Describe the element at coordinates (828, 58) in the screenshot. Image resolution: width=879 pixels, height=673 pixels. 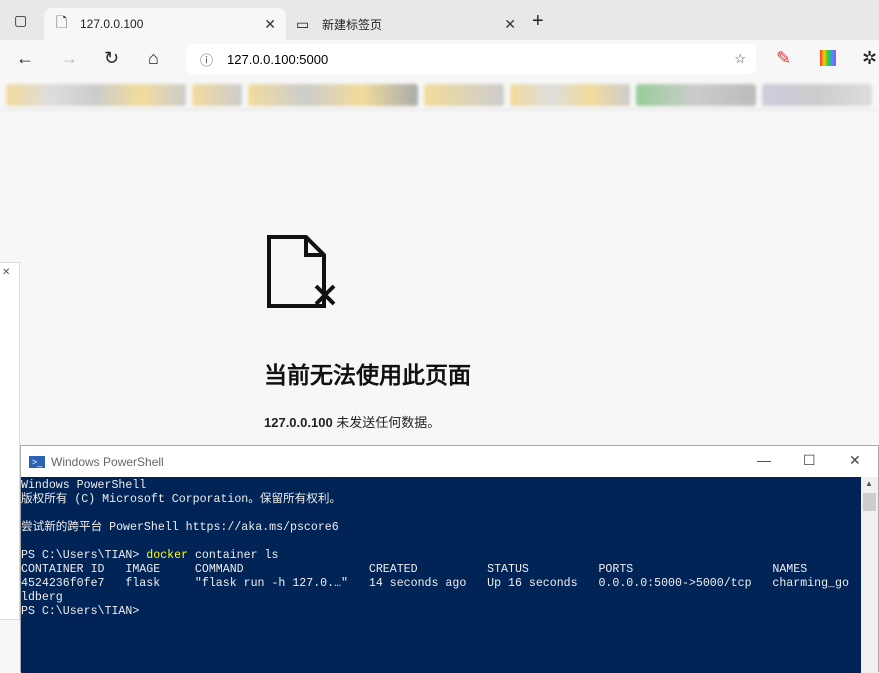
I see `extension-color-icon` at that location.